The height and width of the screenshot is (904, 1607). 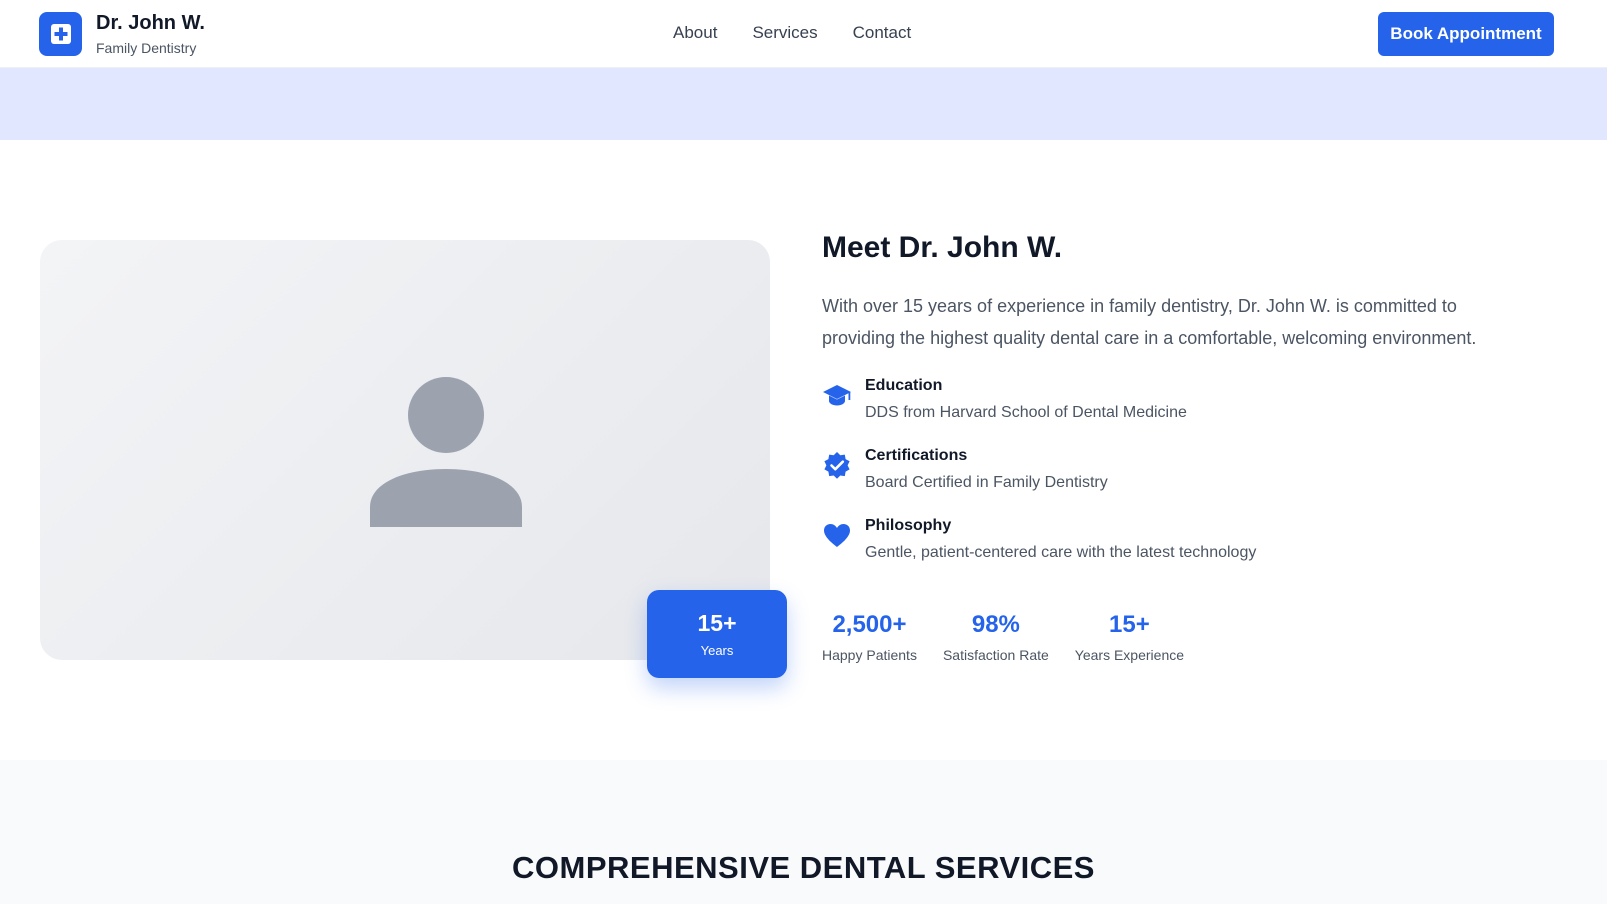 I want to click on nav-link-services: Services, so click(x=784, y=33).